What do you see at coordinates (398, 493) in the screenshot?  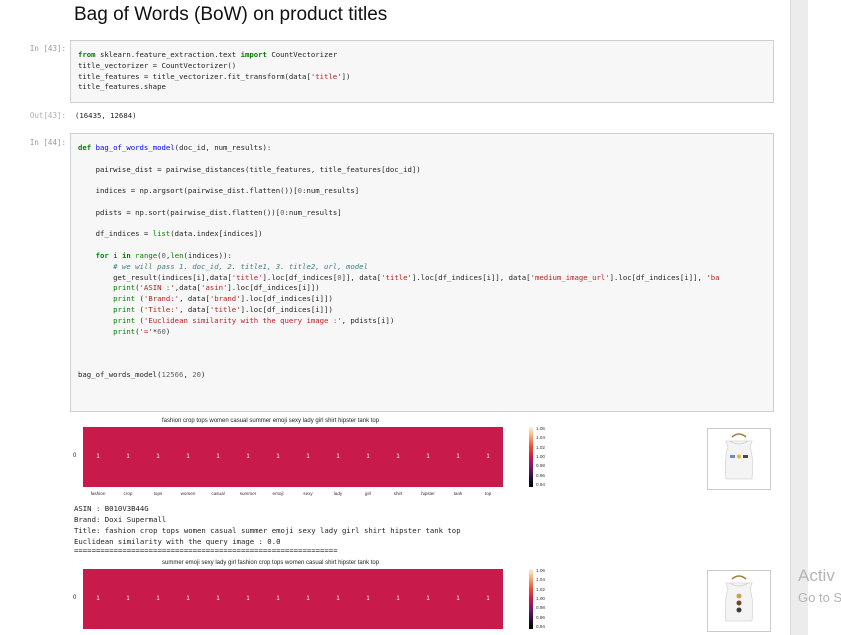 I see `heatmap-1-xtick: shirt` at bounding box center [398, 493].